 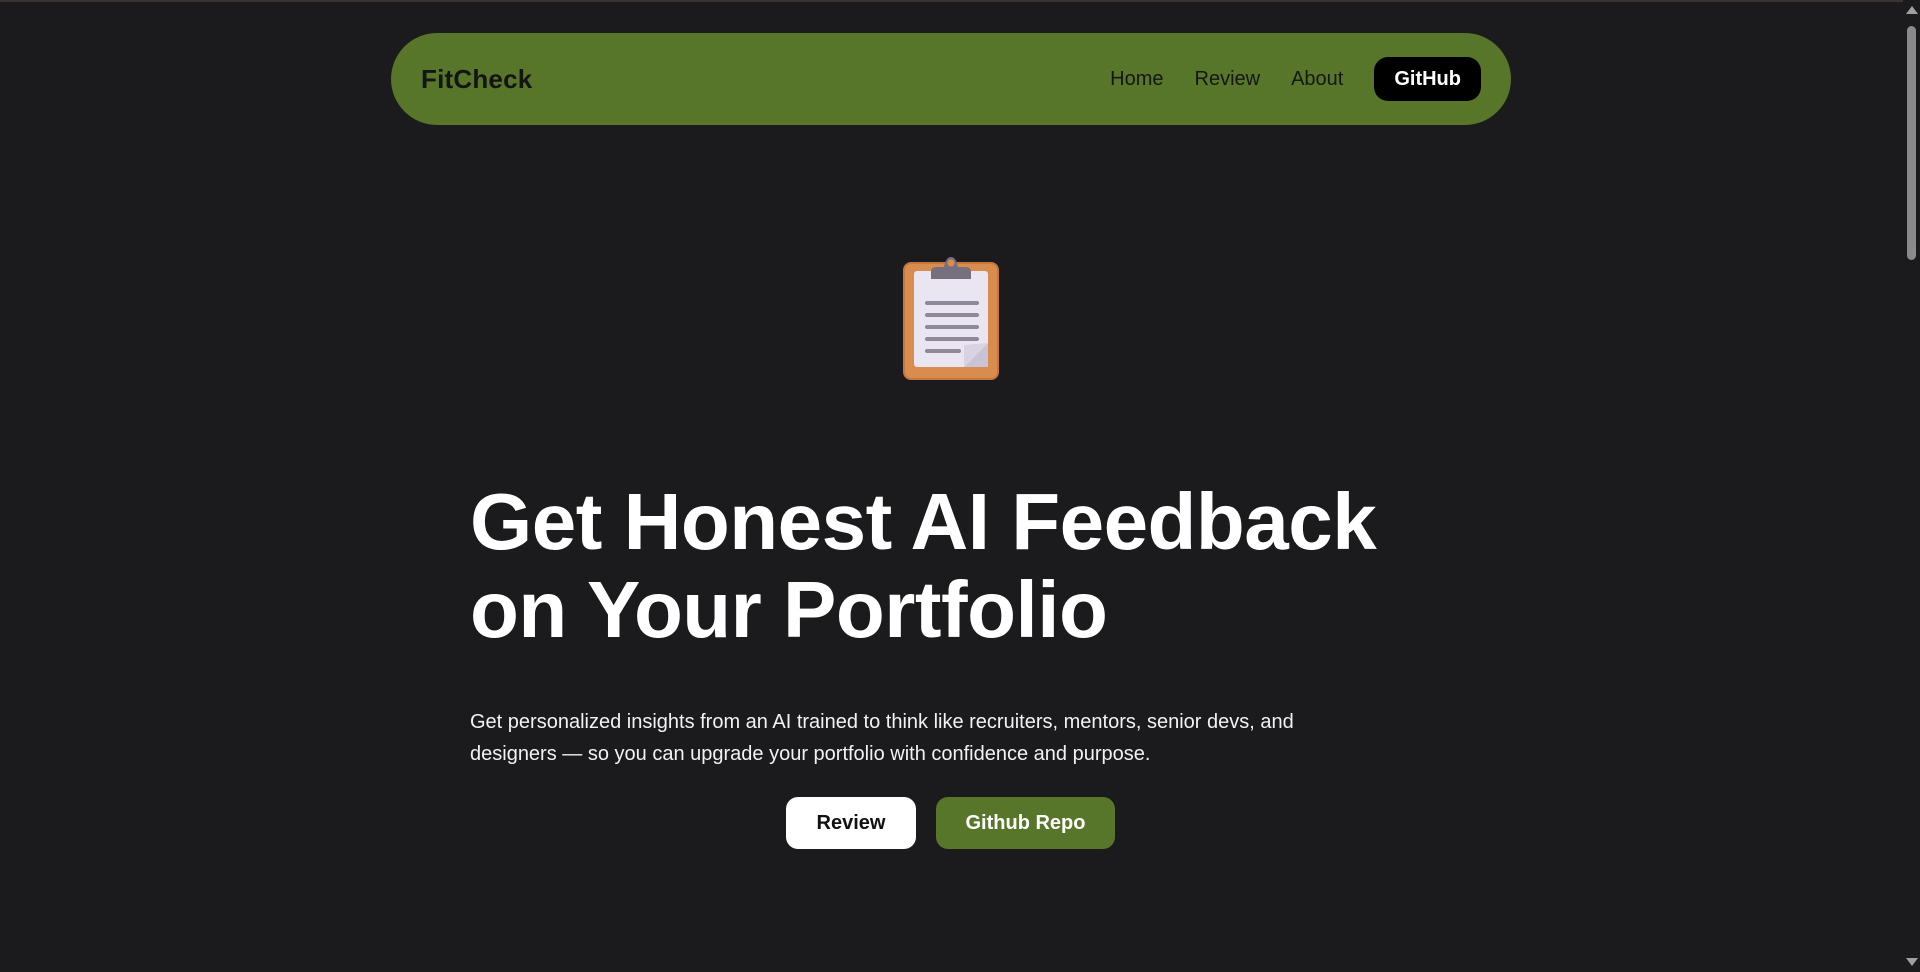 I want to click on cta-buttons: Review Github Repo, so click(x=950, y=823).